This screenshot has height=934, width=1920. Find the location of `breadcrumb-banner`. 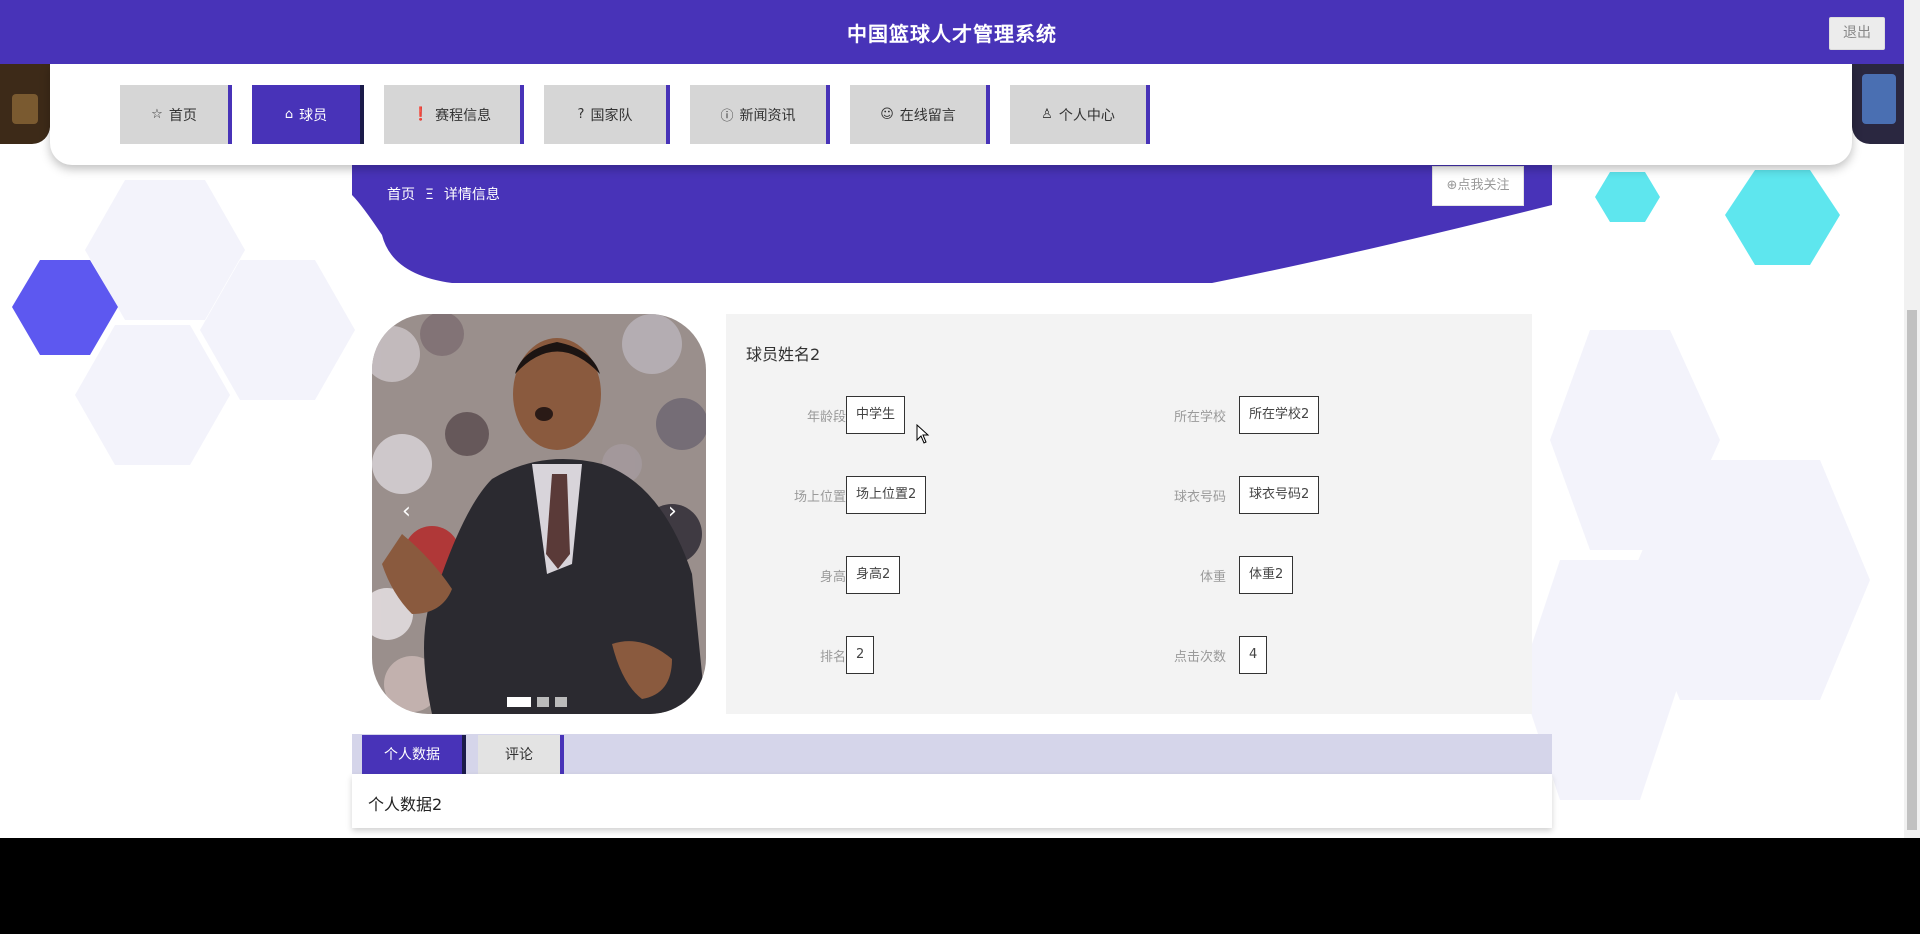

breadcrumb-banner is located at coordinates (952, 224).